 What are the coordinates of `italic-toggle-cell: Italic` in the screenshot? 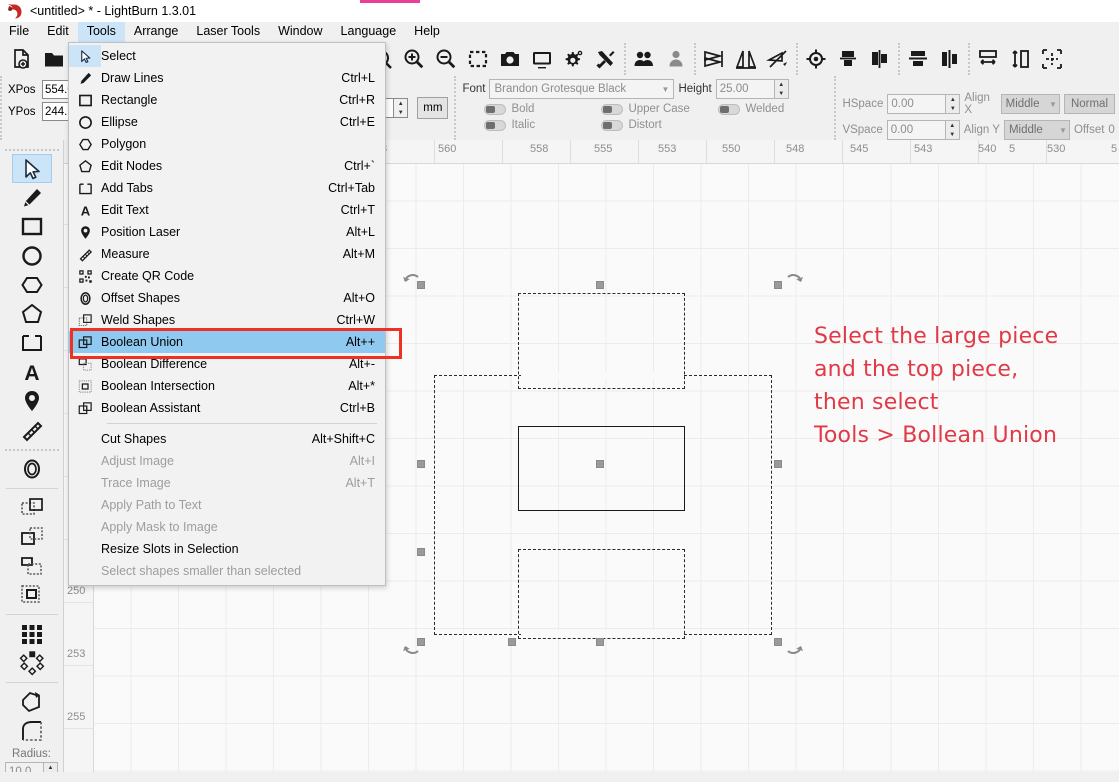 It's located at (540, 125).